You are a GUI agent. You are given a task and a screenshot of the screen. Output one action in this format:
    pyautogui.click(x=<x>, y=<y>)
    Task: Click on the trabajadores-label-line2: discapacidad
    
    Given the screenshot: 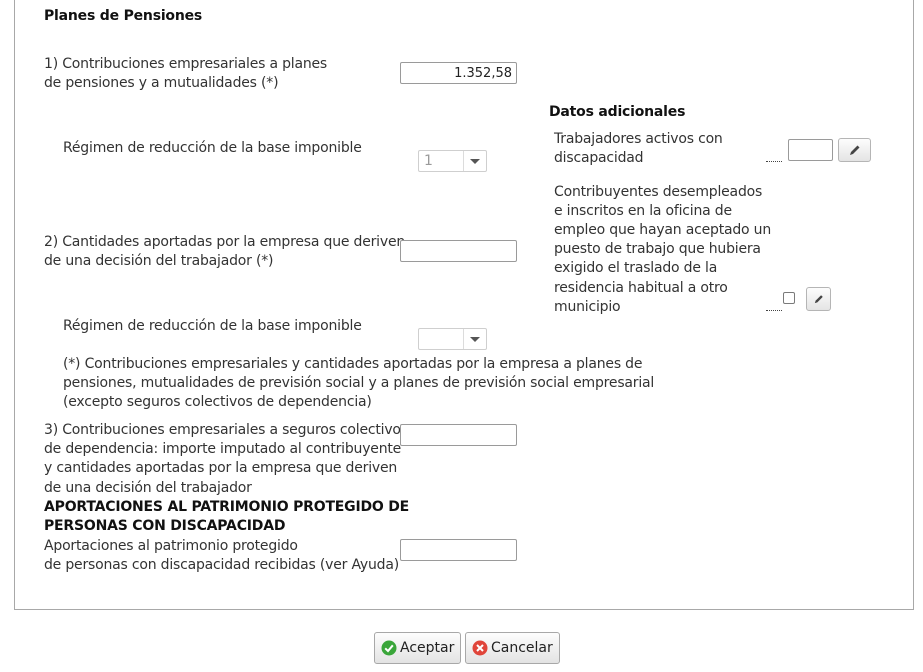 What is the action you would take?
    pyautogui.click(x=599, y=158)
    